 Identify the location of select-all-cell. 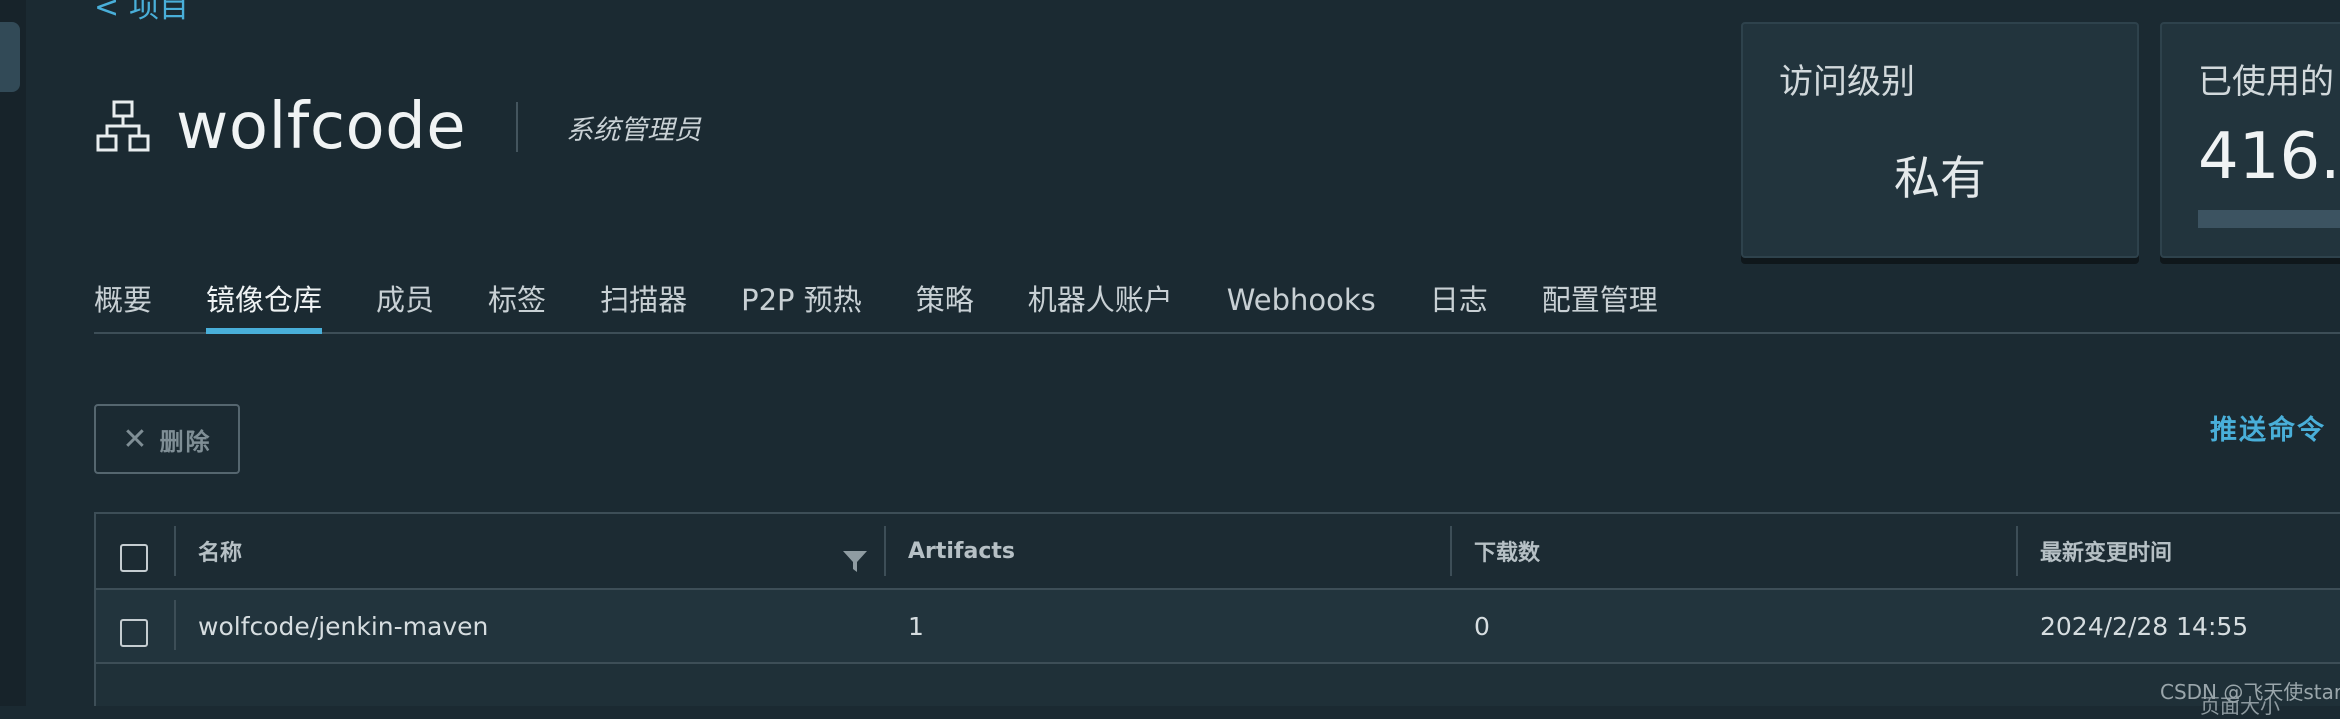
(134, 551).